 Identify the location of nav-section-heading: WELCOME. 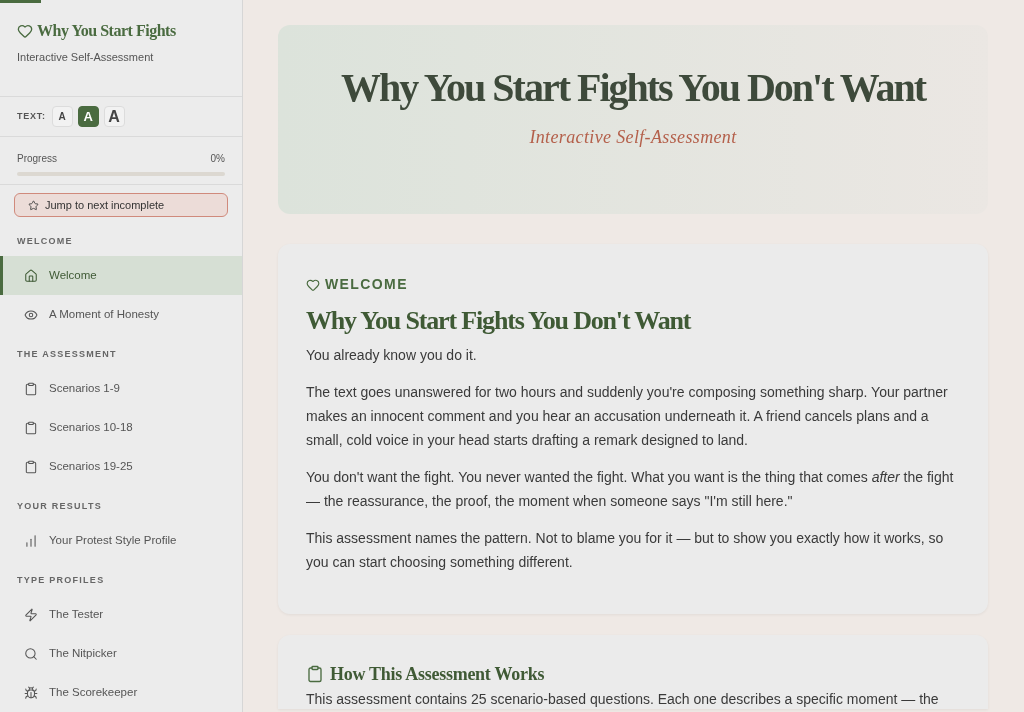
(45, 241).